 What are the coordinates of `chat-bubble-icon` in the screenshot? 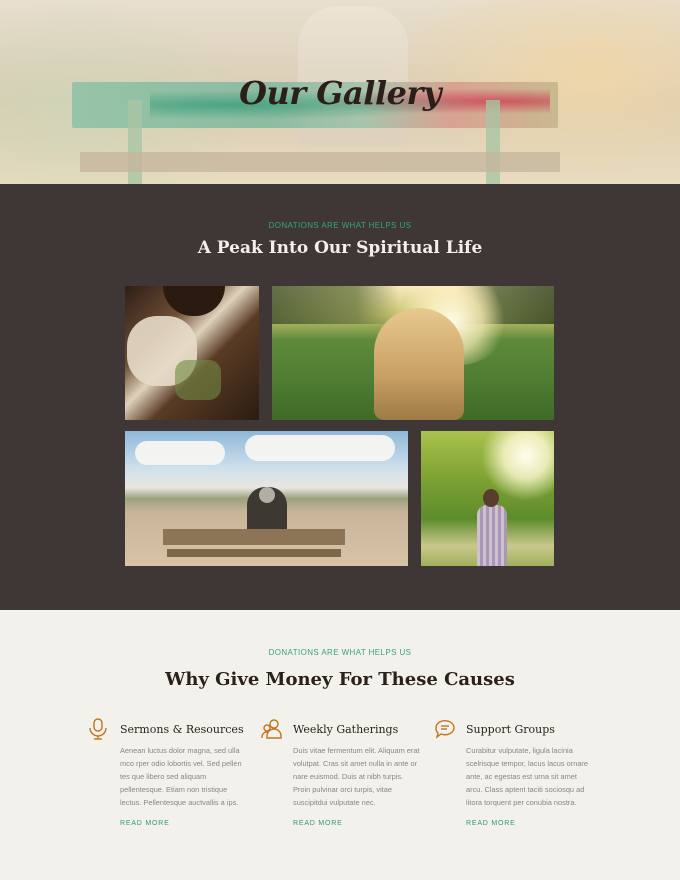 It's located at (445, 729).